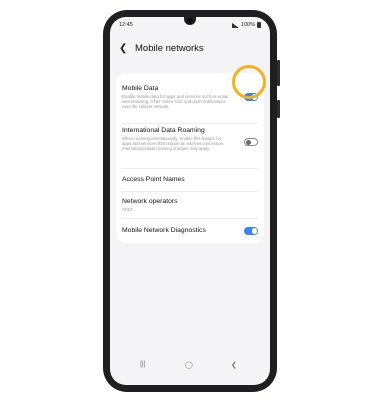 This screenshot has width=380, height=400. I want to click on diagnostics-toggle, so click(251, 231).